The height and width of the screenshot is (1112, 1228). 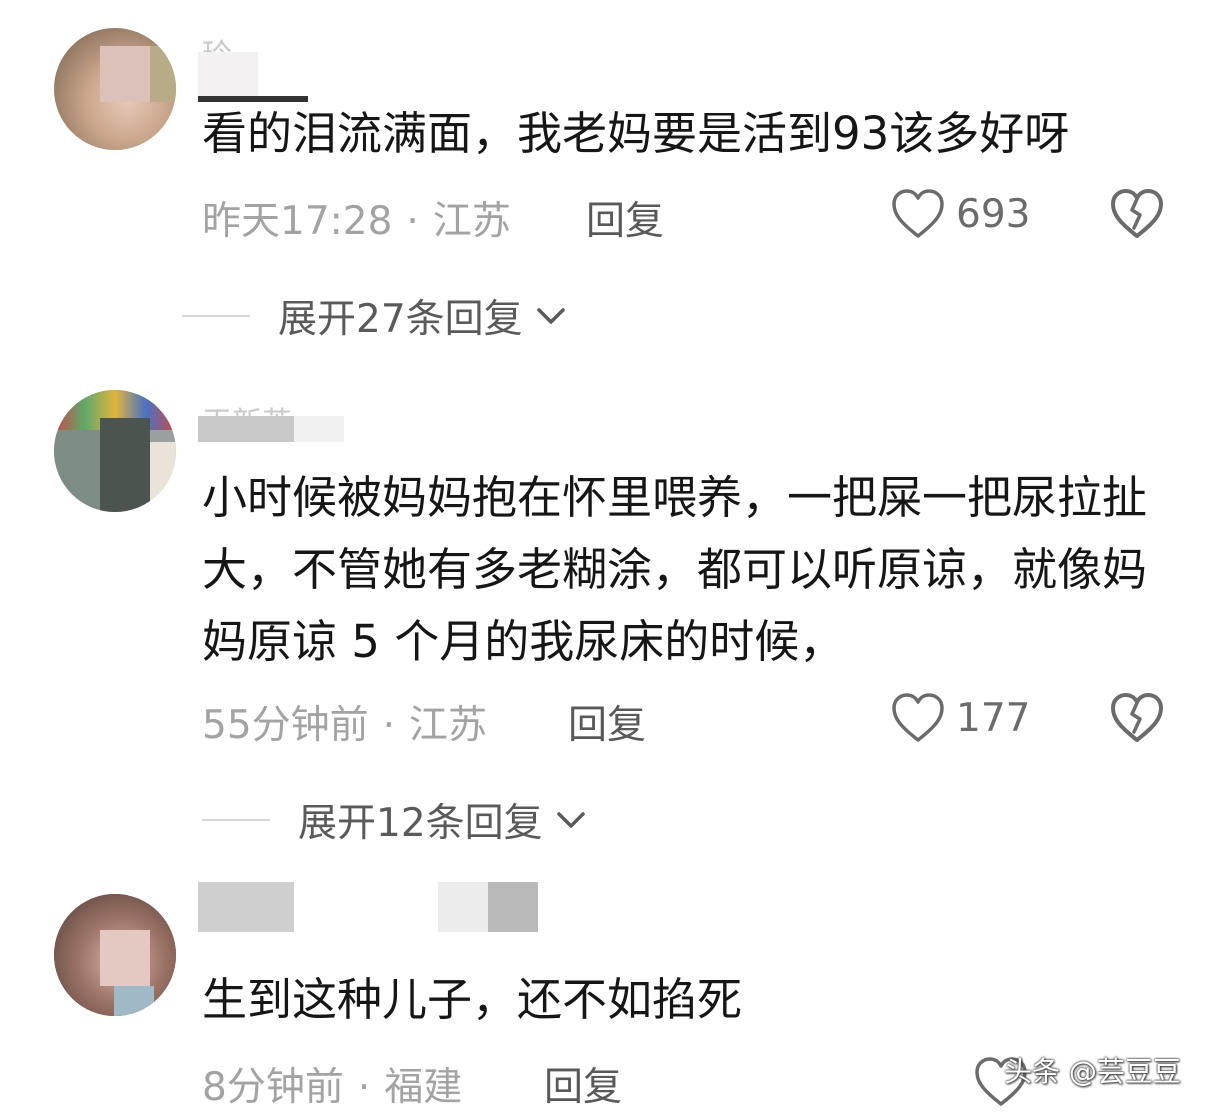 I want to click on comment-meta: 8分钟前 · 福建, so click(x=332, y=1084).